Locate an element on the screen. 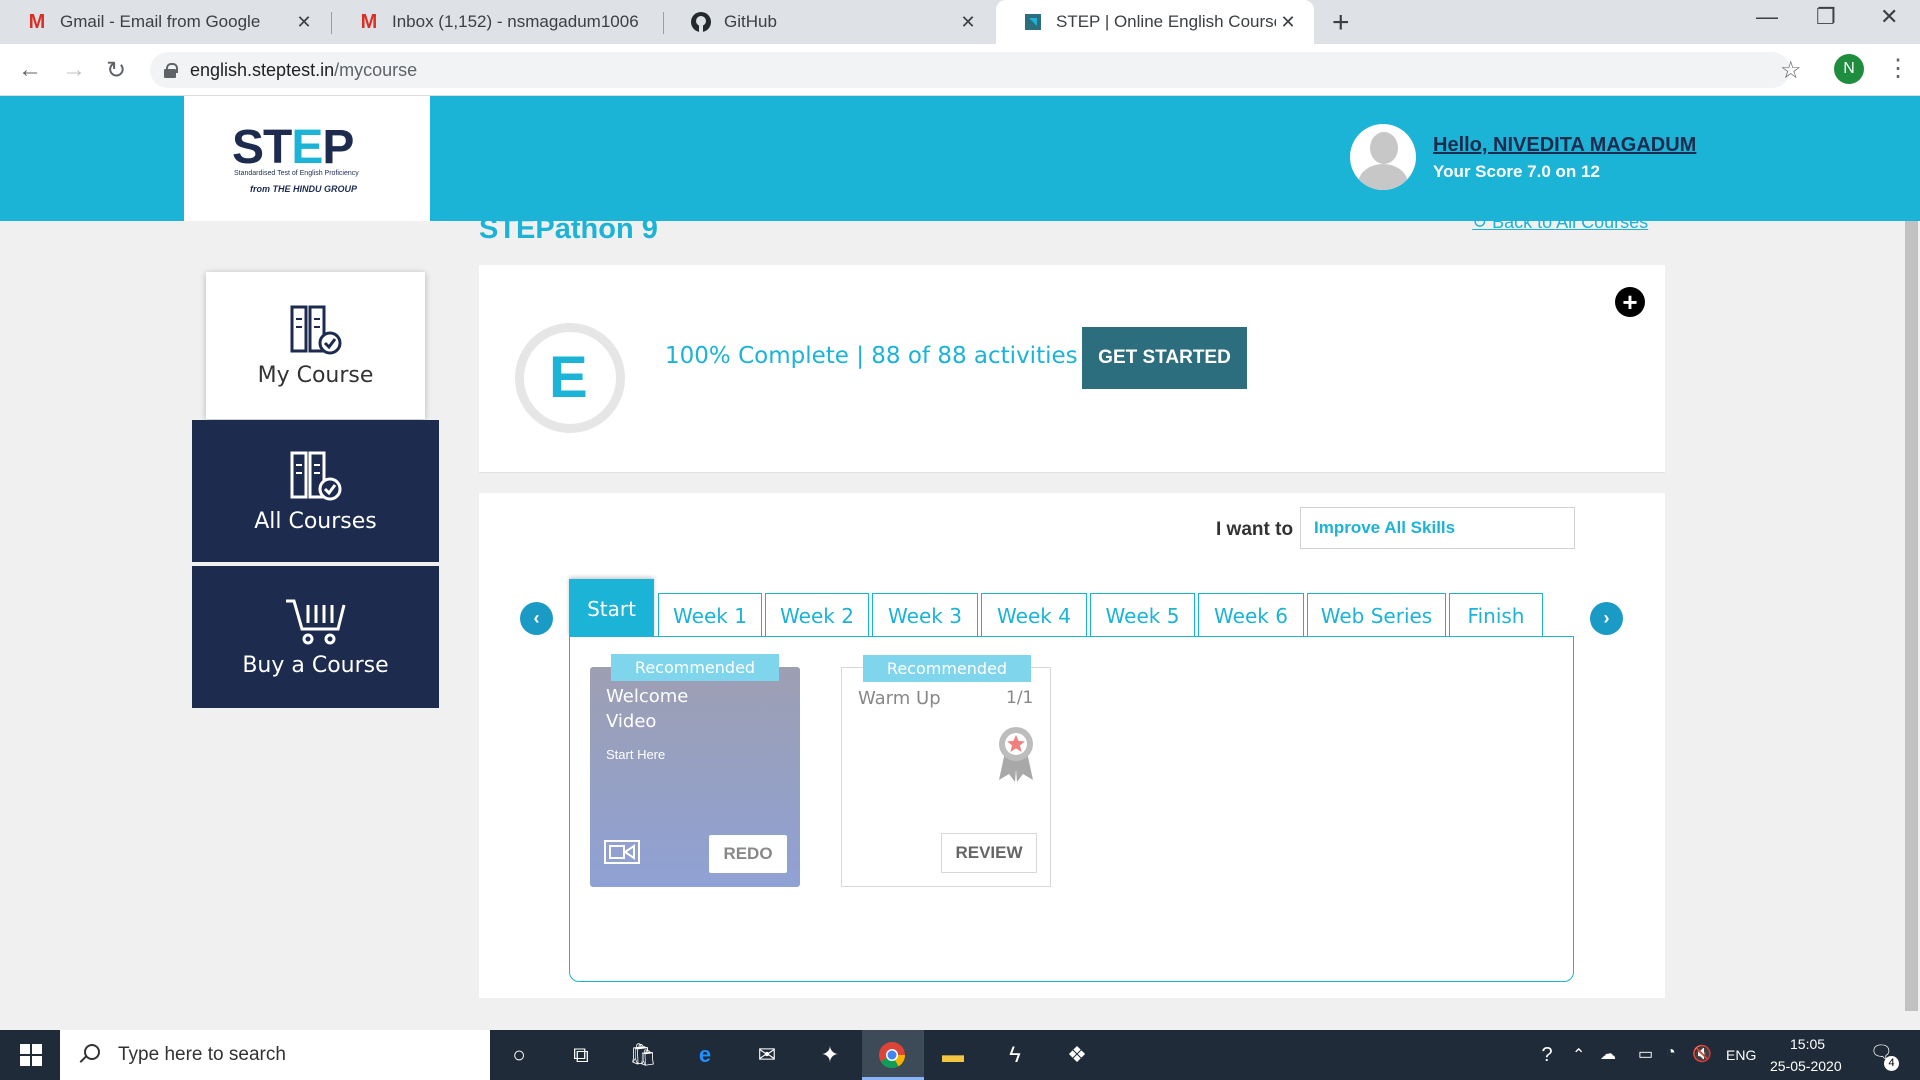 The image size is (1920, 1080). store-icon: 🛍 is located at coordinates (643, 1055).